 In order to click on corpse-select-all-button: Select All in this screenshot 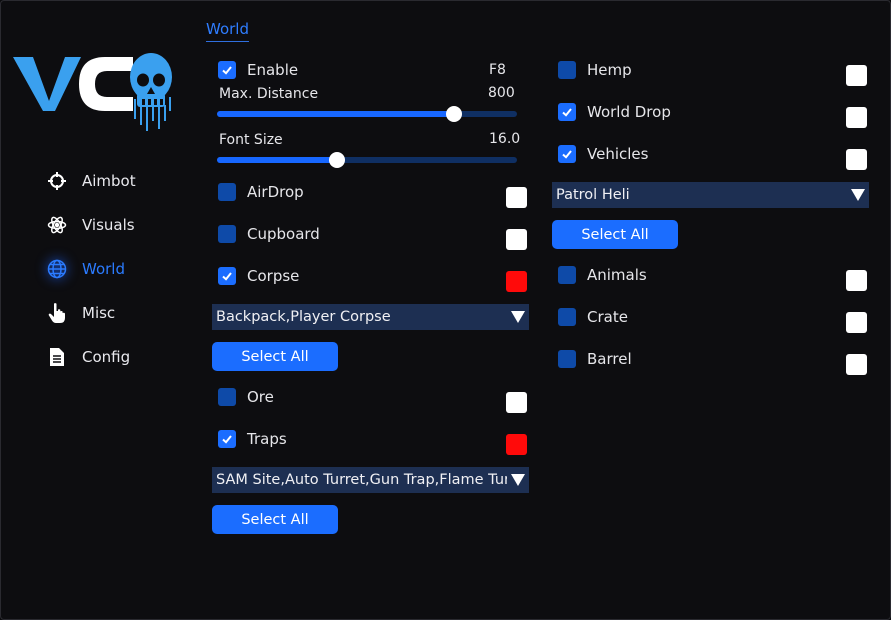, I will do `click(275, 356)`.